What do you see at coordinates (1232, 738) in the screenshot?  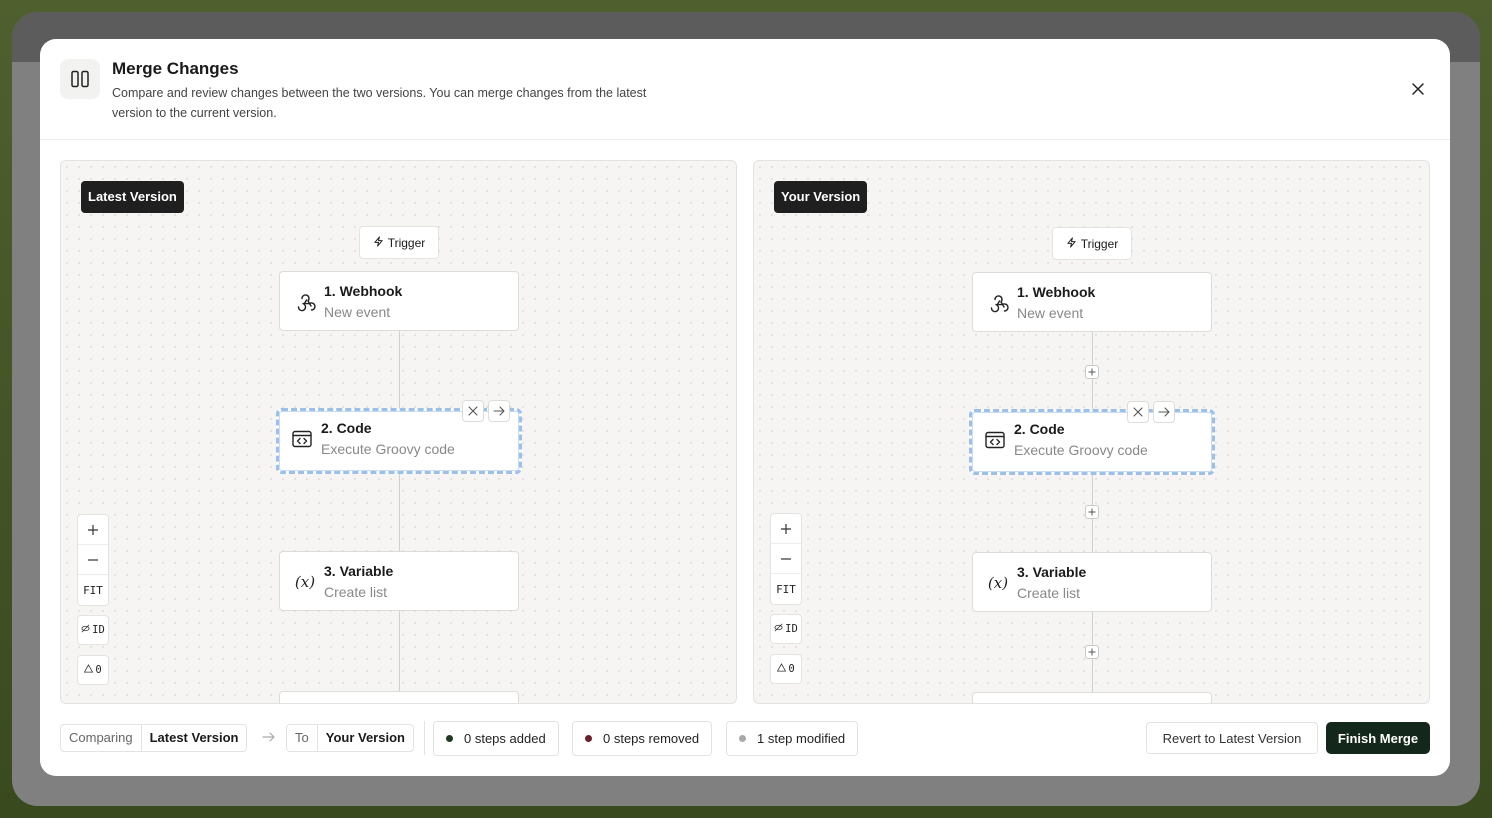 I see `revert-to-latest-button: Revert to Latest Version` at bounding box center [1232, 738].